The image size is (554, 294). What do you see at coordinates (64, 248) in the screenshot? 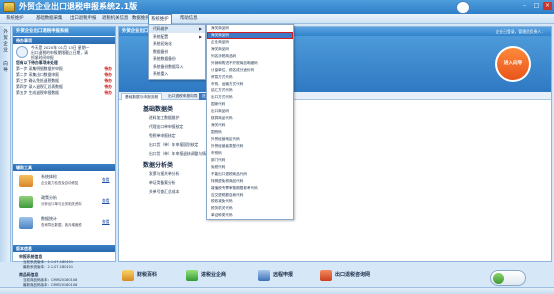
I see `version-header: 版本信息` at bounding box center [64, 248].